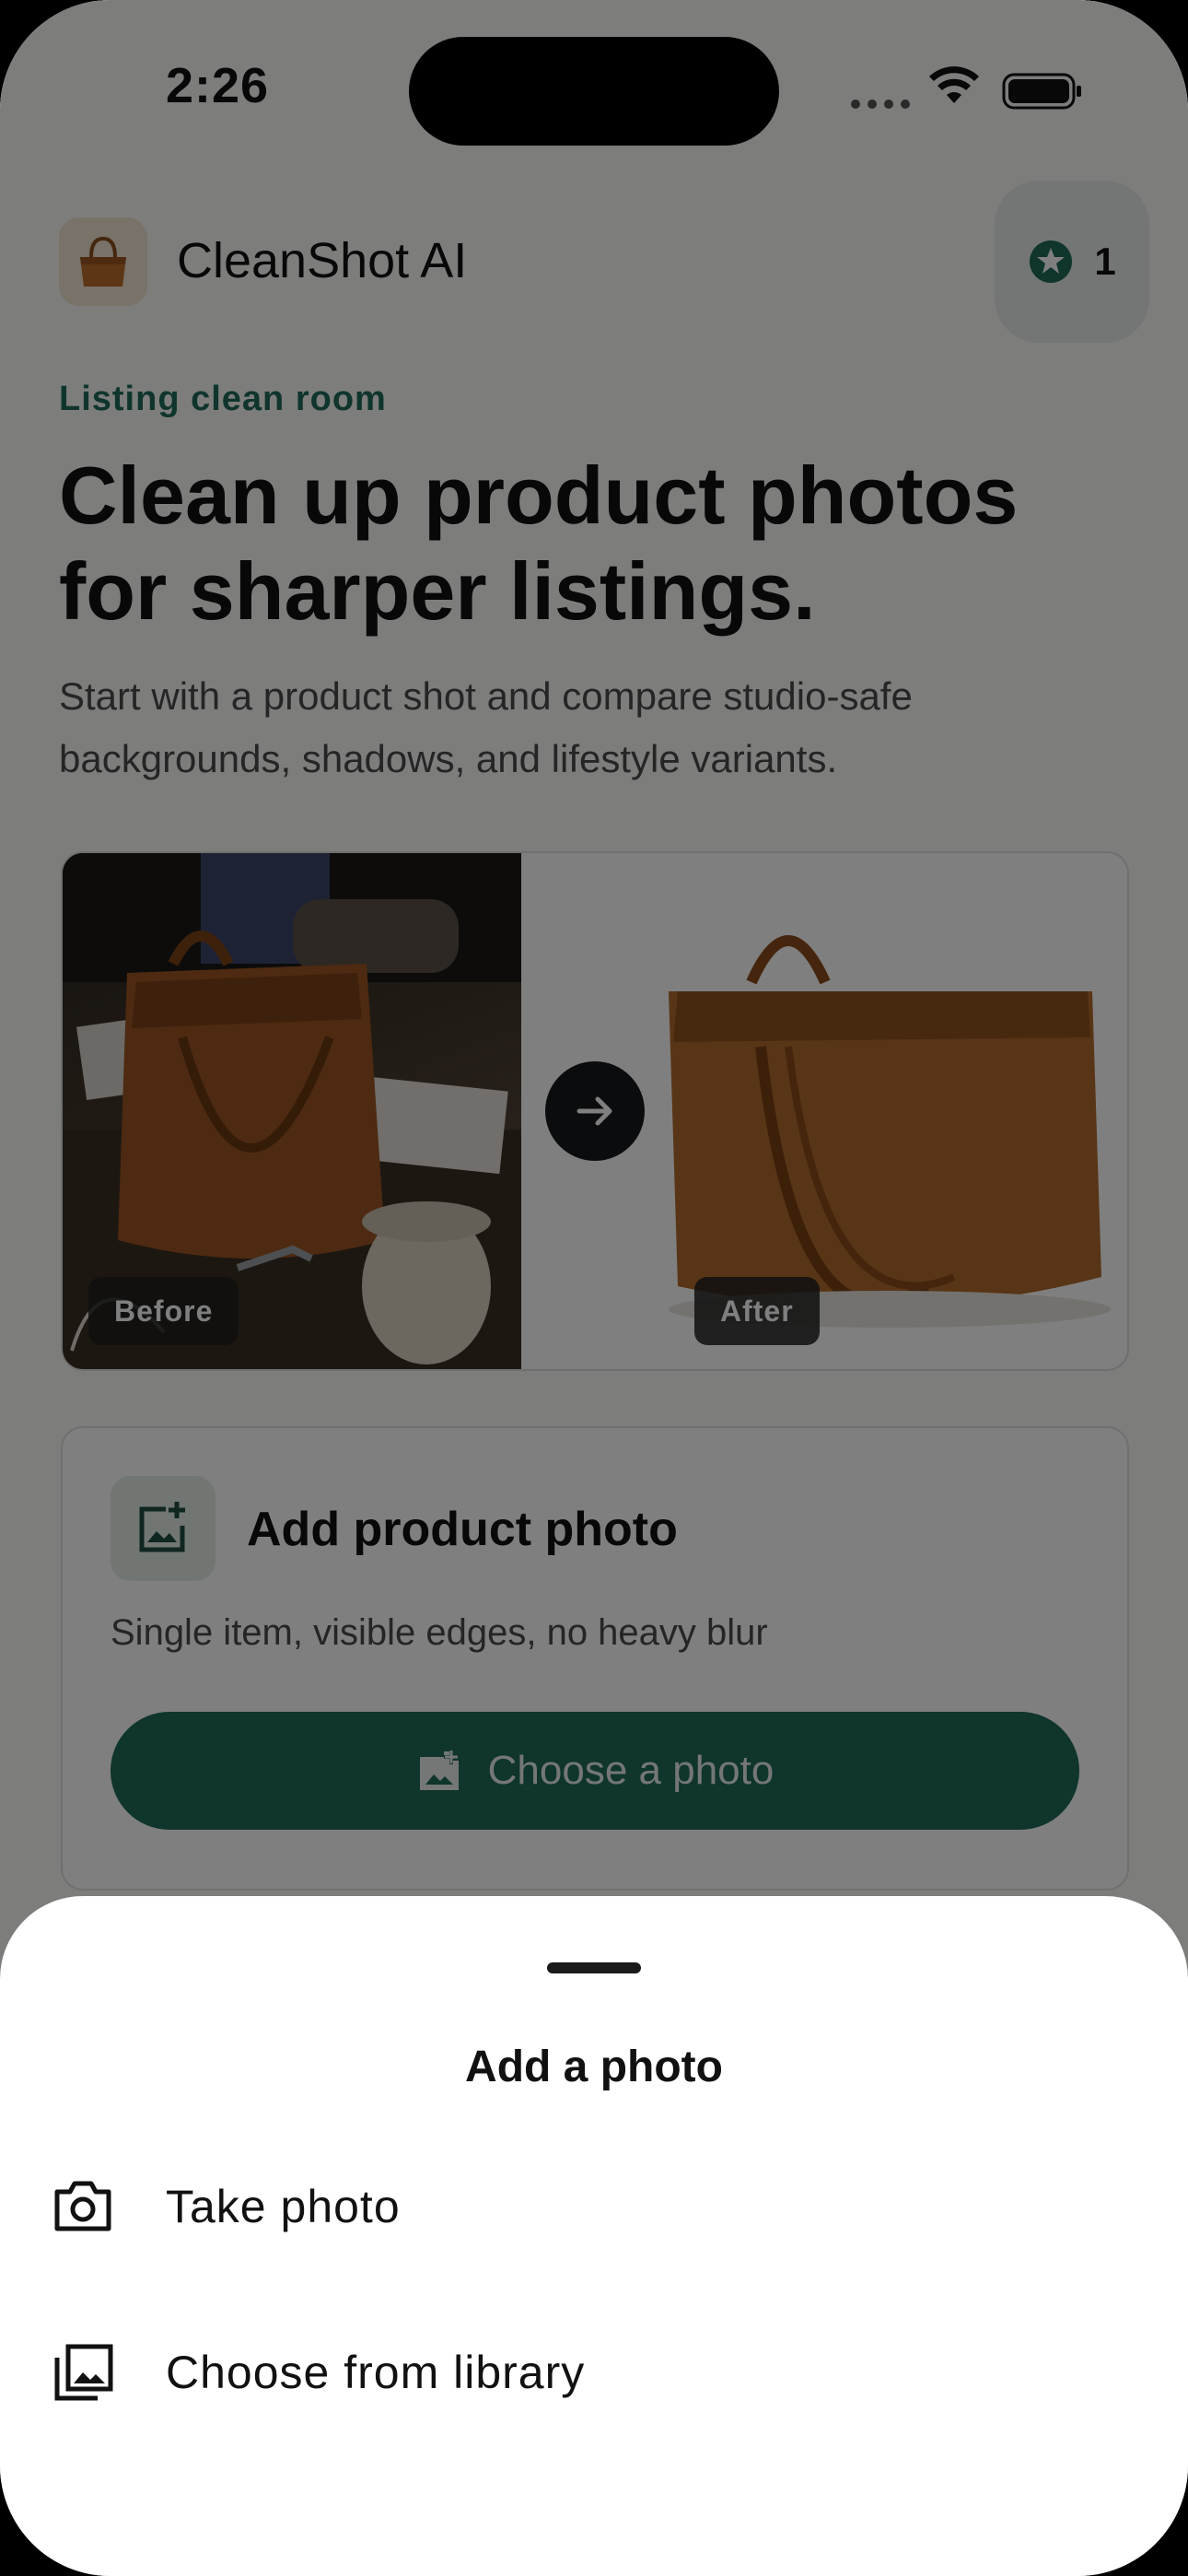 This screenshot has width=1188, height=2576. I want to click on camera-icon, so click(83, 2206).